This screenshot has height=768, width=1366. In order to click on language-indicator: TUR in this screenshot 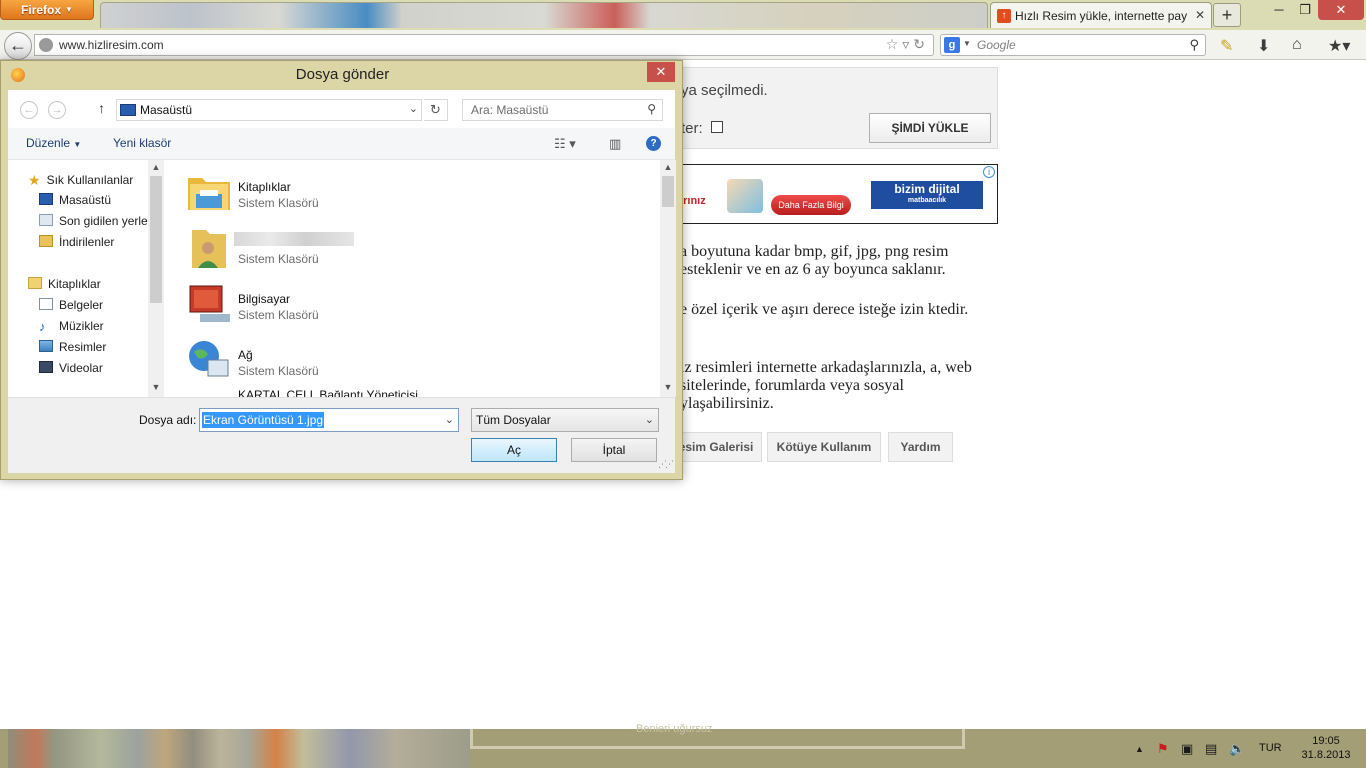, I will do `click(1270, 748)`.